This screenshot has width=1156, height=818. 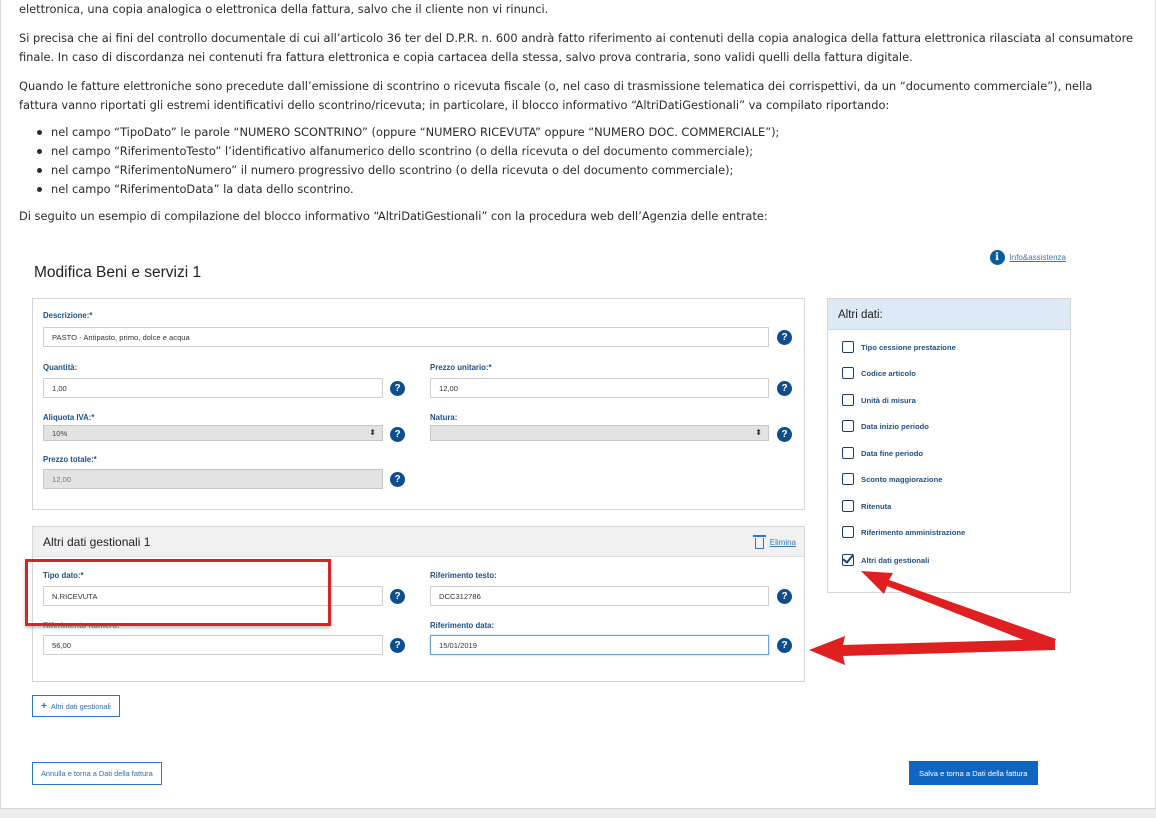 I want to click on cancel-button: Annulla e torna a Dati della fattura, so click(x=97, y=773).